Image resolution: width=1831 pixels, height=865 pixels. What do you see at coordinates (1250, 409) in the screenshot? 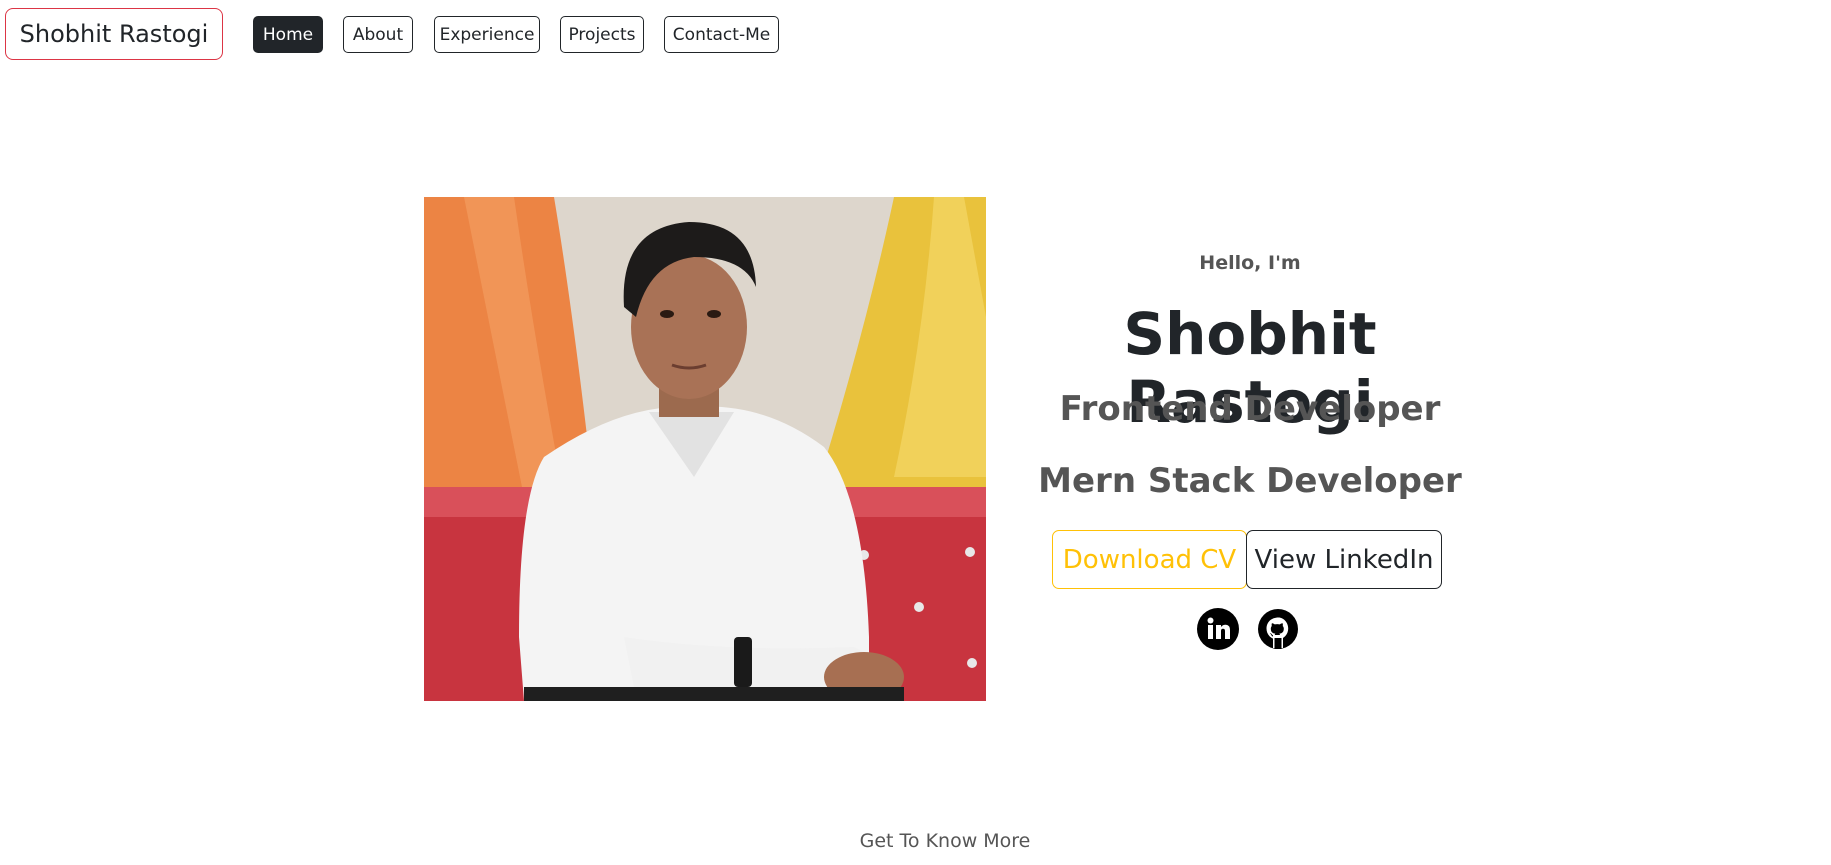
I see `role-frontend: Frontend Developer` at bounding box center [1250, 409].